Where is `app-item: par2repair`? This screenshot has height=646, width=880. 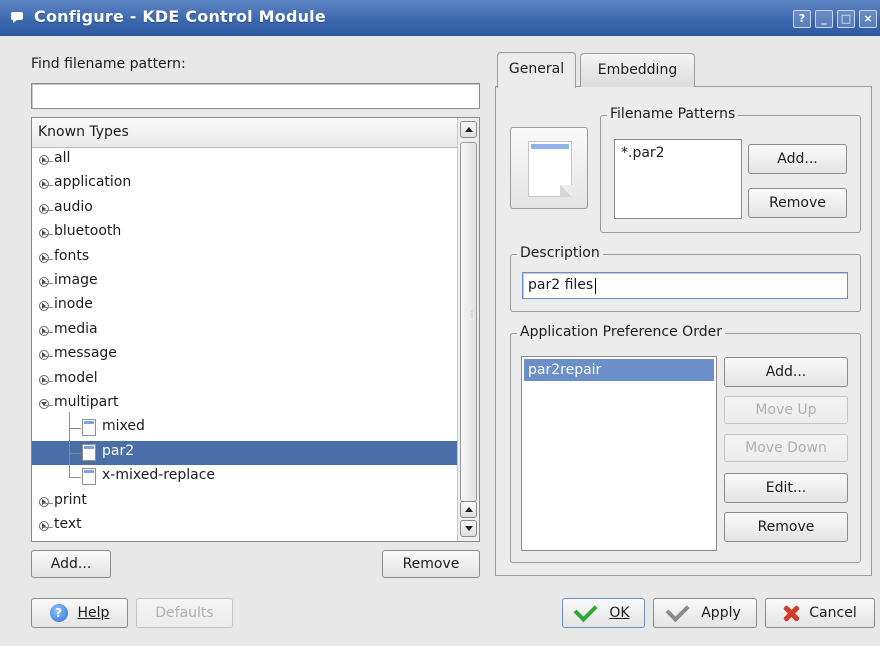
app-item: par2repair is located at coordinates (619, 370).